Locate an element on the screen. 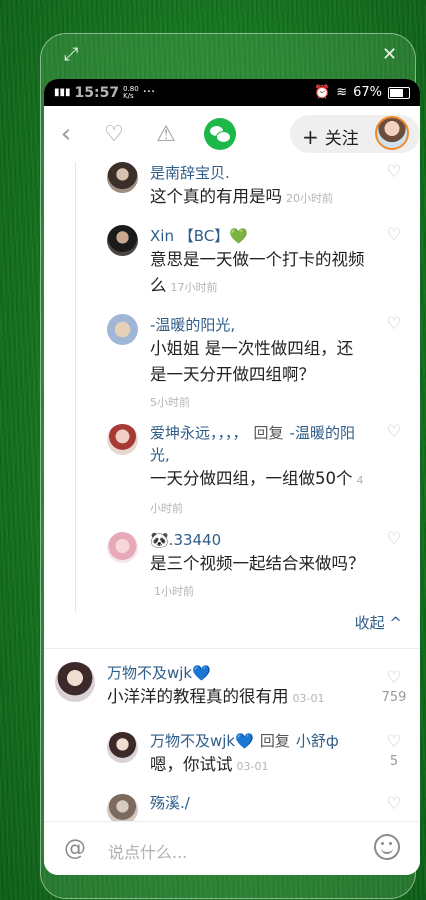 Image resolution: width=426 pixels, height=900 pixels. timestamp: 20小时前 is located at coordinates (309, 198).